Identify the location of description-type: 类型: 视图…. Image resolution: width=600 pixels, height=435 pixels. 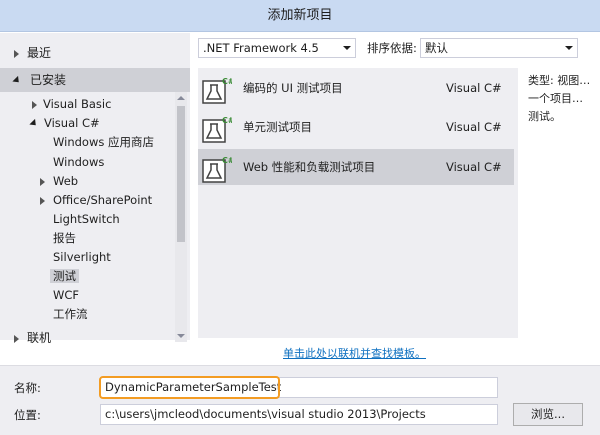
(559, 80).